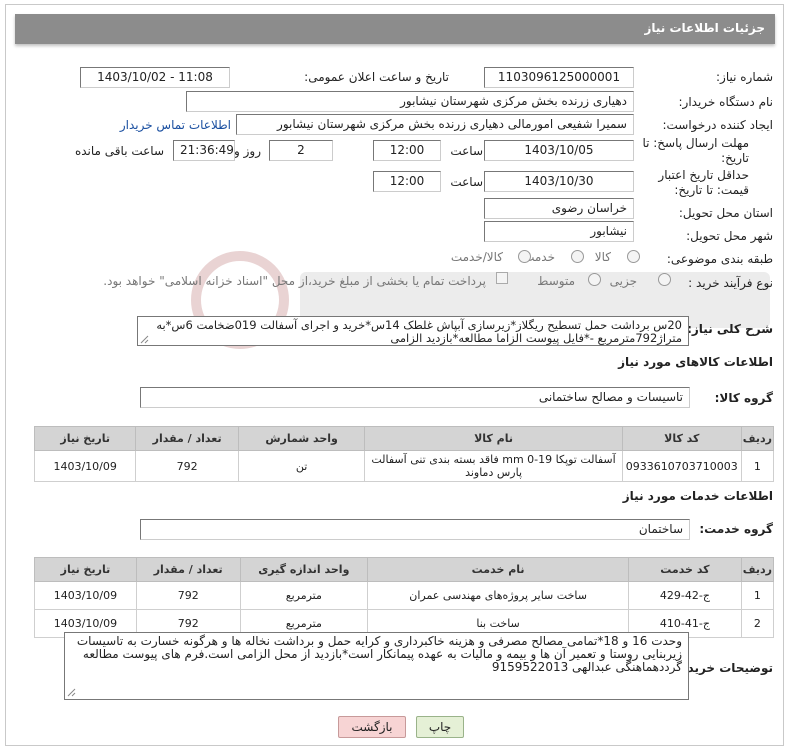 The height and width of the screenshot is (753, 789). I want to click on remaining-time-label: ساعت باقی مانده, so click(119, 151).